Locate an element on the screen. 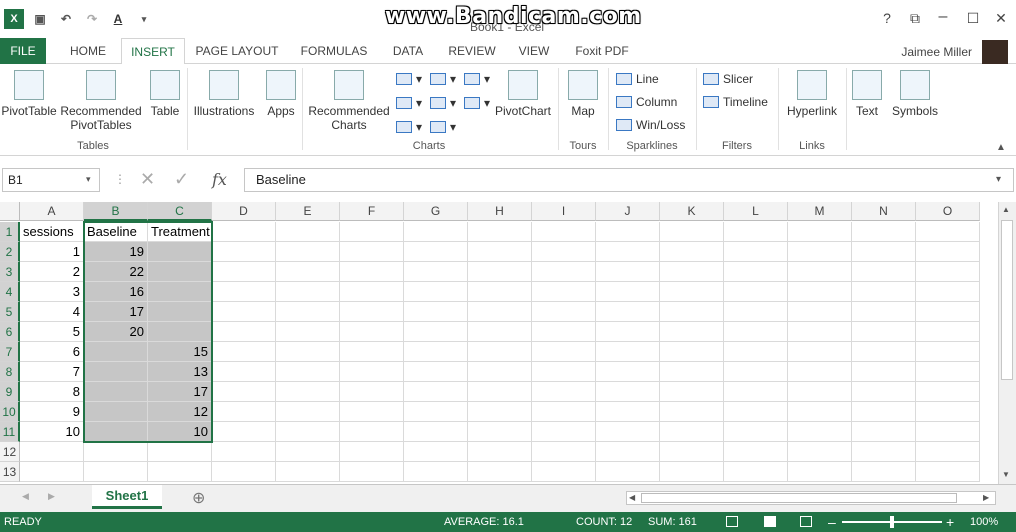 The height and width of the screenshot is (532, 1016). cell-m1 is located at coordinates (820, 232).